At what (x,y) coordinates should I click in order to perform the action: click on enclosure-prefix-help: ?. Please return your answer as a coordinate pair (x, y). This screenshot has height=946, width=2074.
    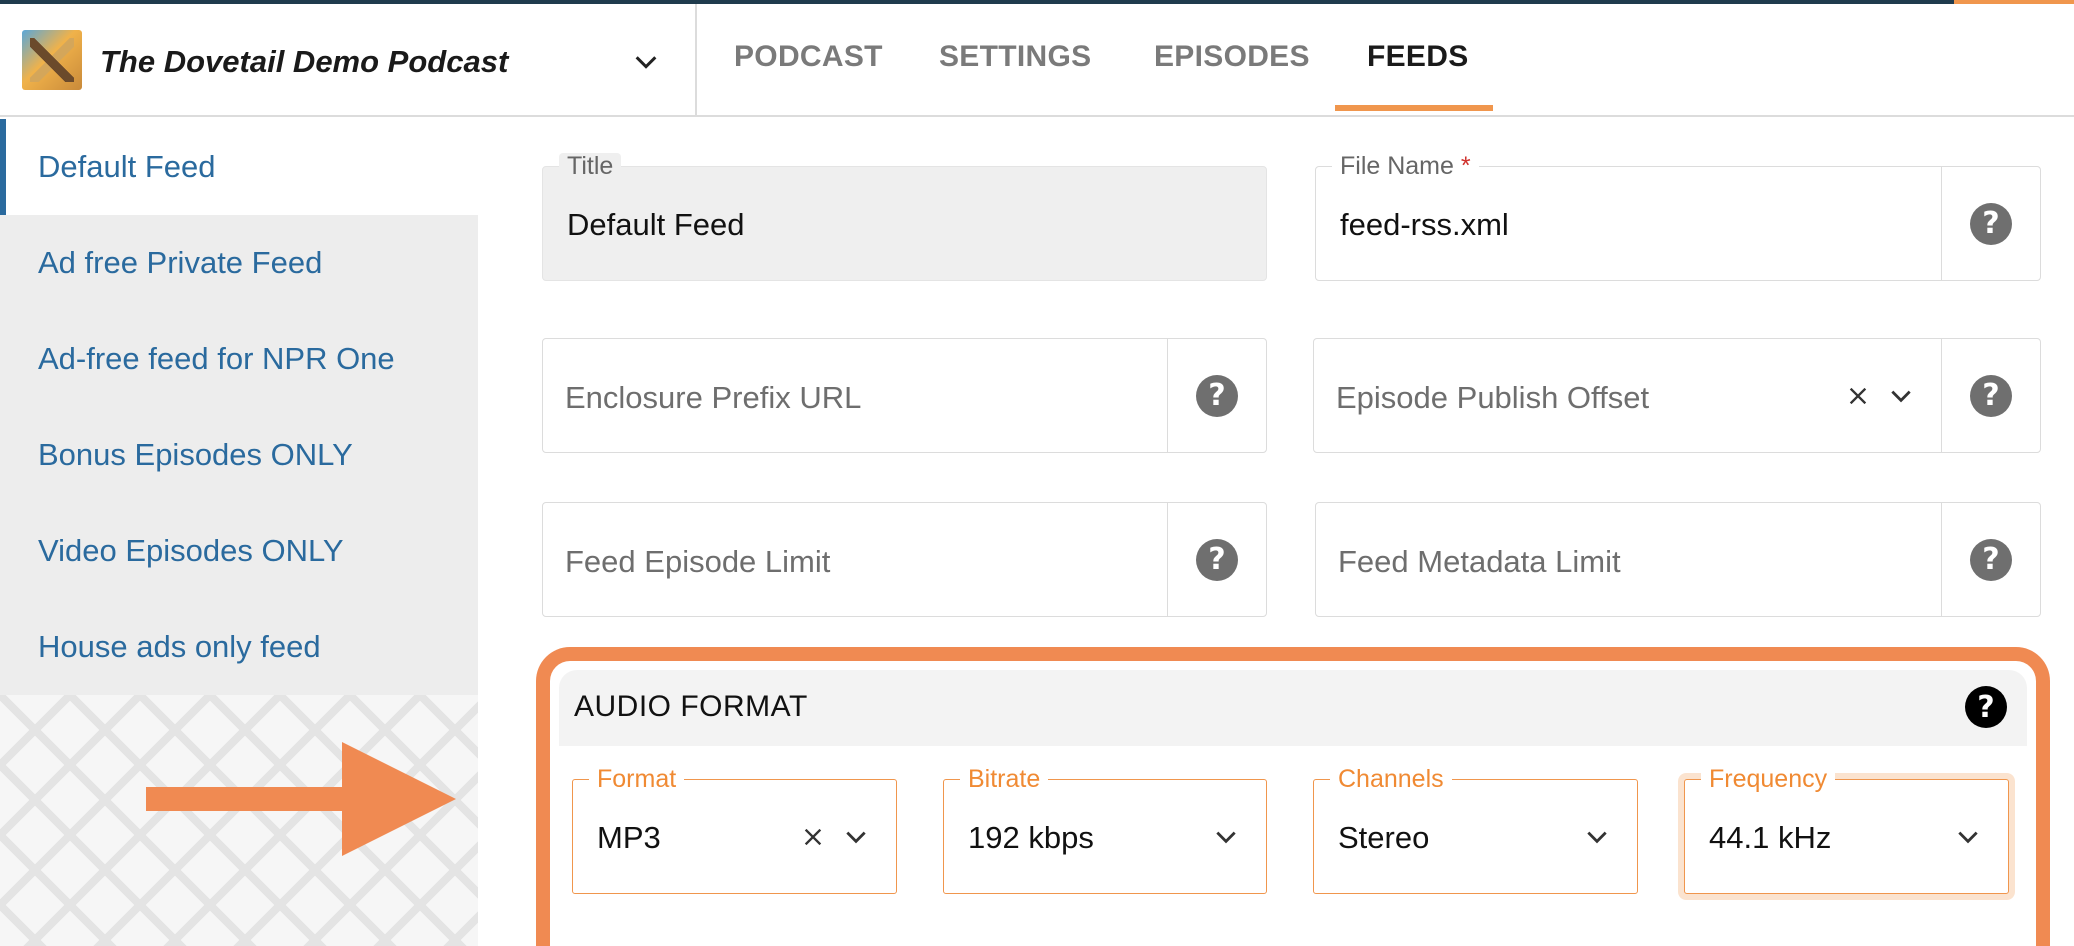
    Looking at the image, I should click on (1216, 395).